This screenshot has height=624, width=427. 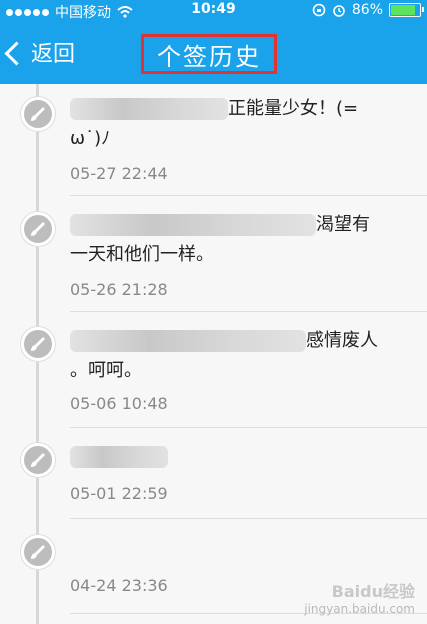 I want to click on battery-percent: 86%, so click(x=367, y=10).